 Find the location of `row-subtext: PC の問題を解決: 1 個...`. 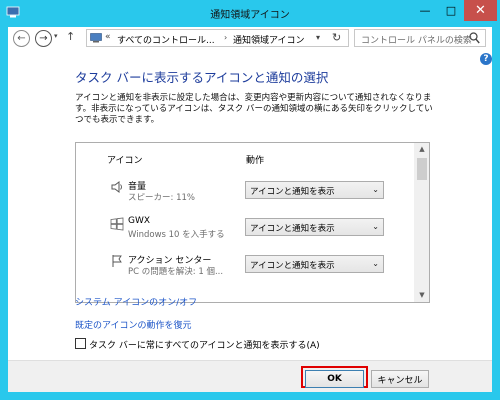

row-subtext: PC の問題を解決: 1 個... is located at coordinates (176, 272).